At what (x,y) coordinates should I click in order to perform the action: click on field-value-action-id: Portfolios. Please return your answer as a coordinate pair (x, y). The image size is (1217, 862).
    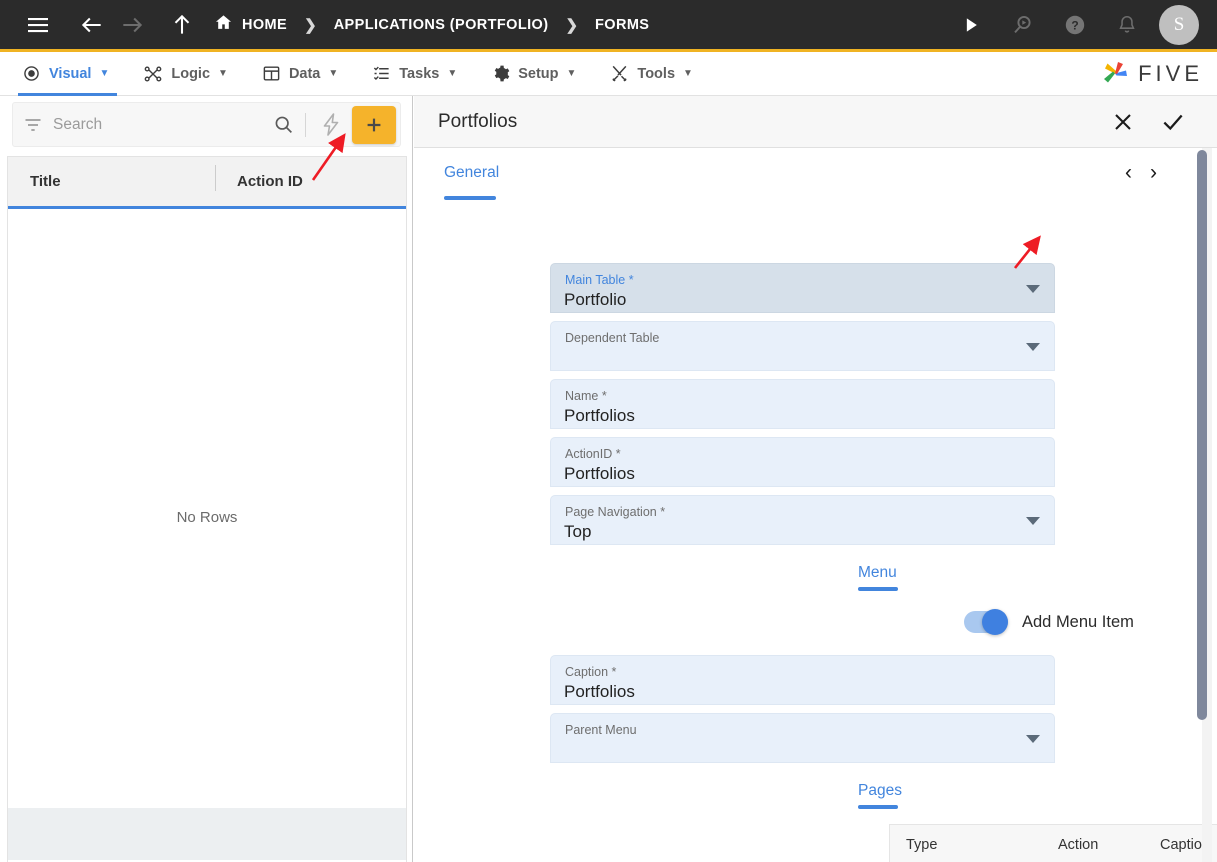
    Looking at the image, I should click on (599, 473).